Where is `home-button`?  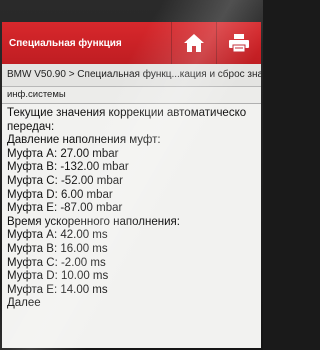 home-button is located at coordinates (193, 43).